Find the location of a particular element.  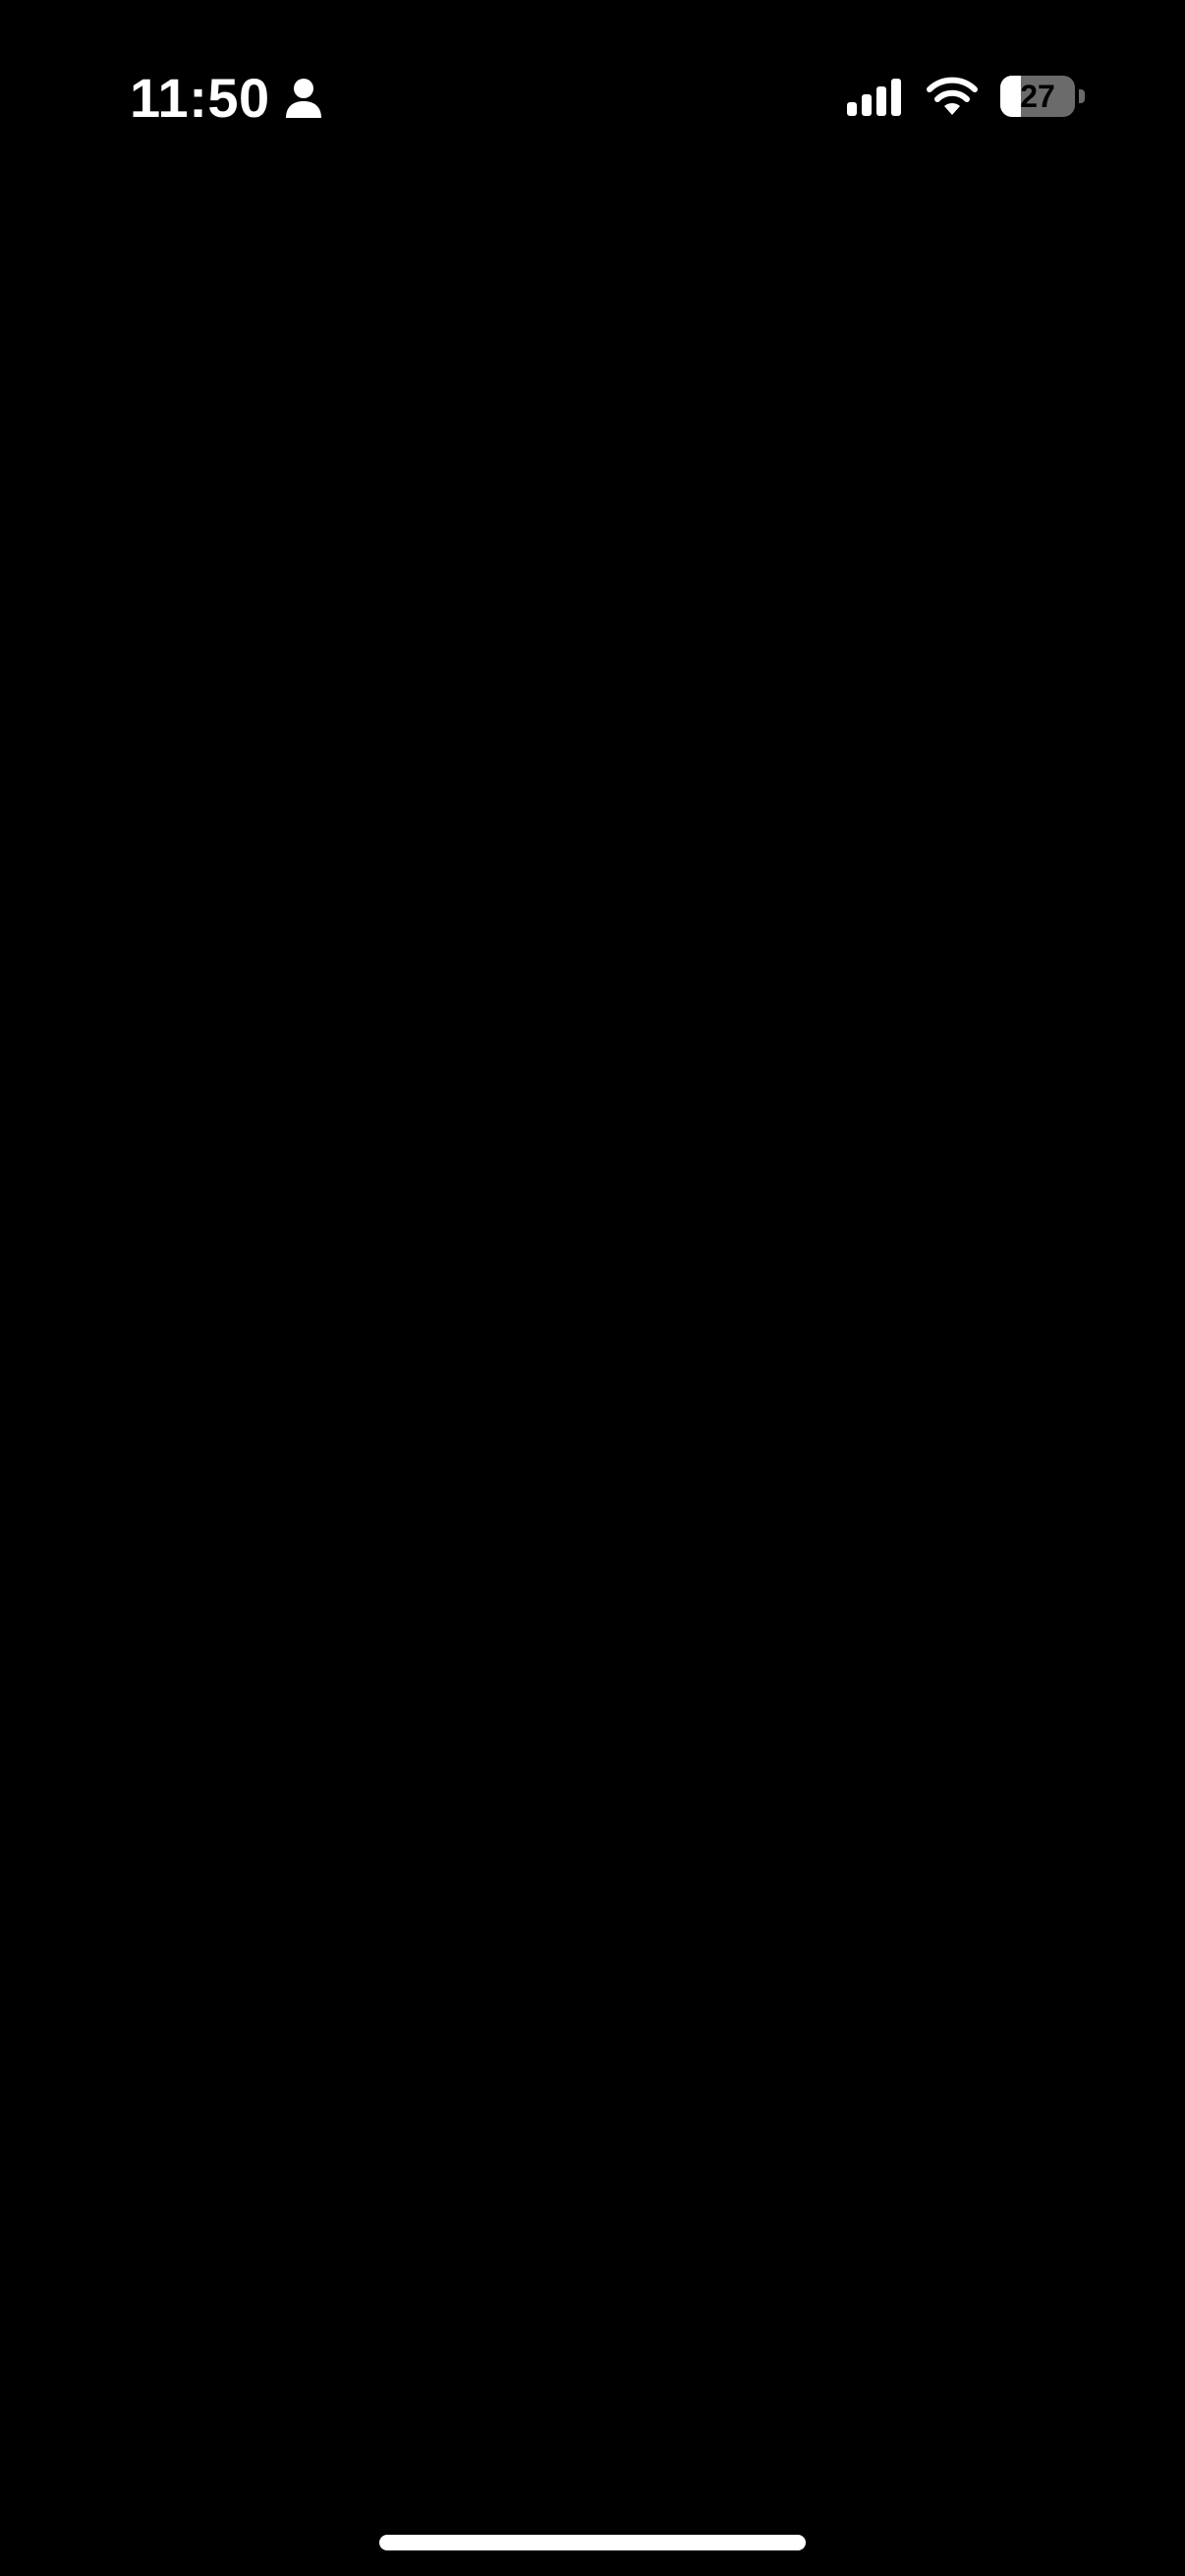

status-bar-left: 11:50 is located at coordinates (227, 98).